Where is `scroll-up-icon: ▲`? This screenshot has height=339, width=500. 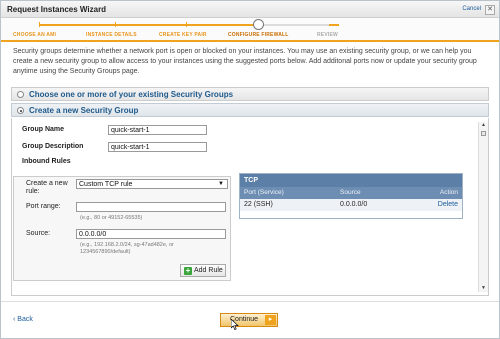 scroll-up-icon: ▲ is located at coordinates (483, 125).